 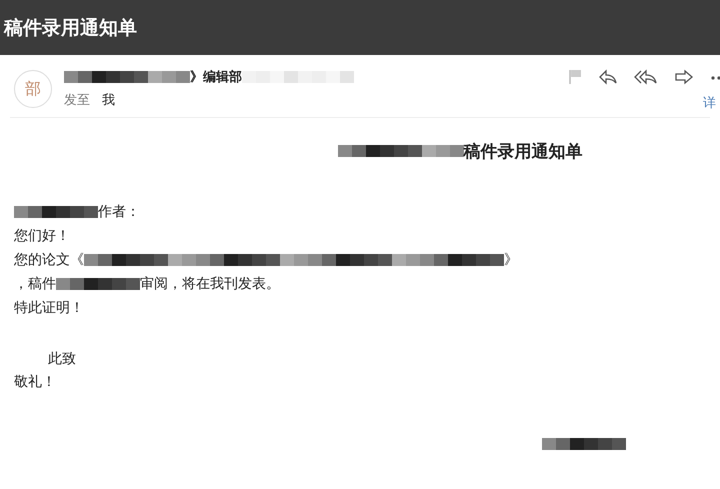 What do you see at coordinates (210, 284) in the screenshot?
I see `text: 审阅，将在我刊发表。` at bounding box center [210, 284].